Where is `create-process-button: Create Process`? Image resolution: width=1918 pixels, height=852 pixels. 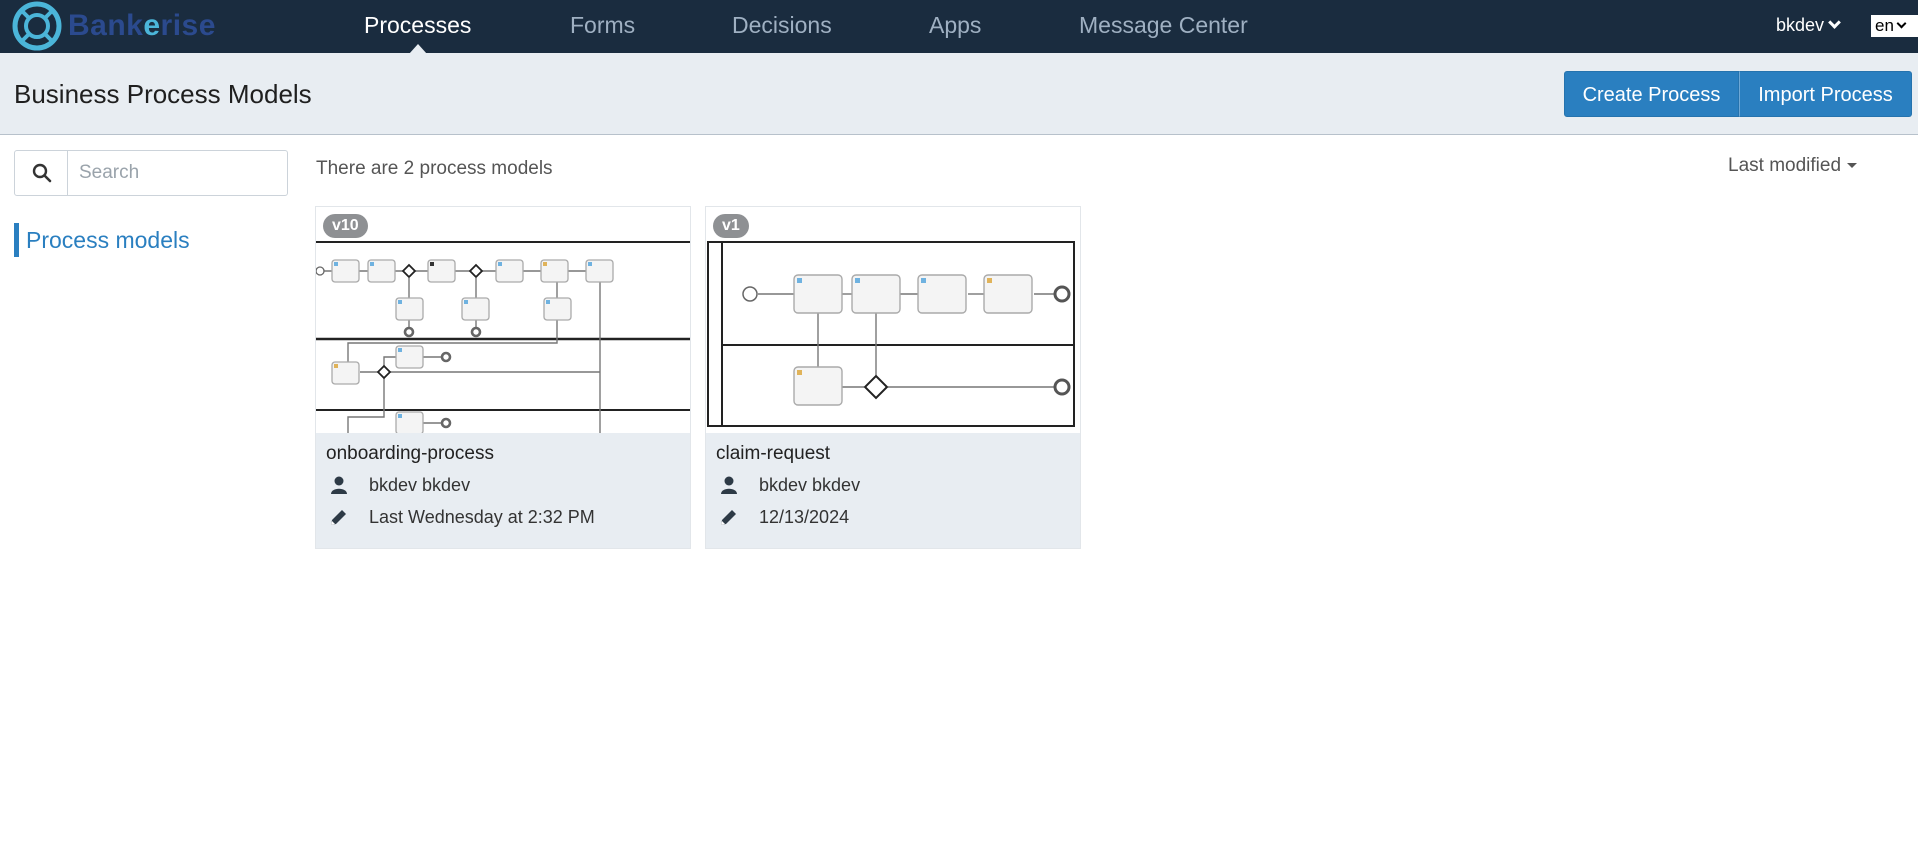
create-process-button: Create Process is located at coordinates (1651, 94).